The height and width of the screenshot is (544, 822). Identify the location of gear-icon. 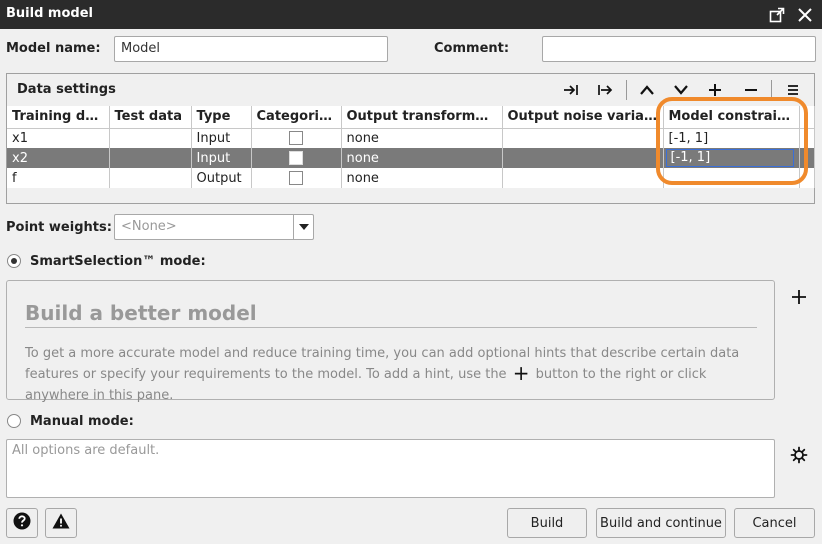
(799, 455).